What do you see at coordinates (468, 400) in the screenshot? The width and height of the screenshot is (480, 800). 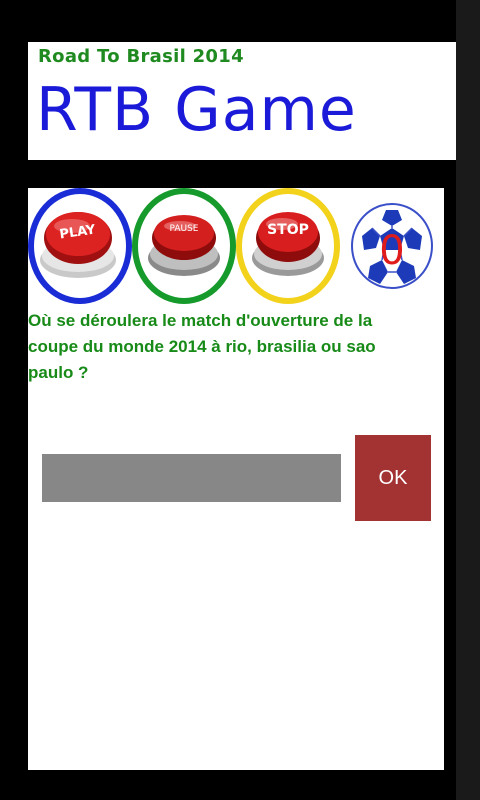 I see `right-edge-bar` at bounding box center [468, 400].